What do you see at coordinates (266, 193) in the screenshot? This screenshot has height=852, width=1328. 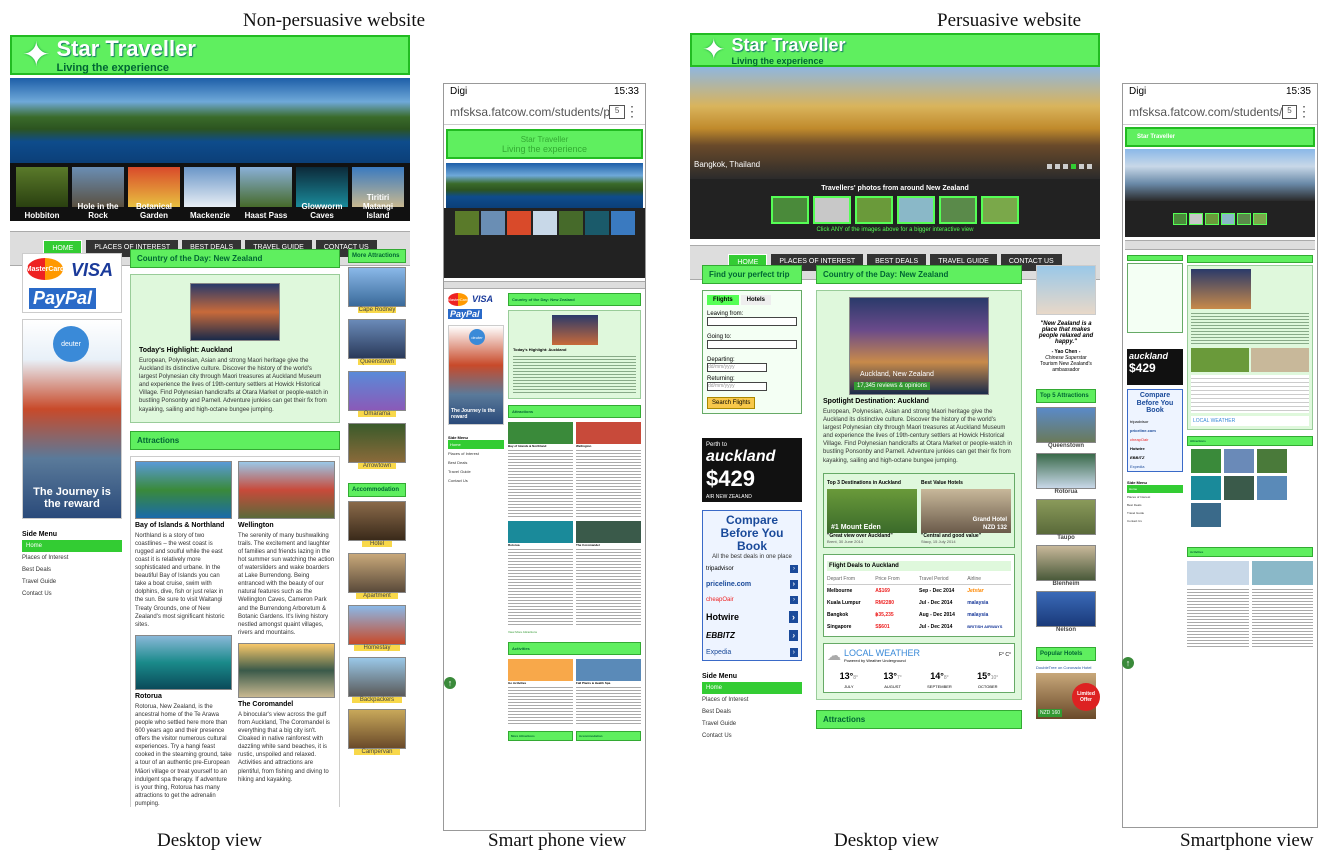 I see `thumb-haast-pass: Haast Pass` at bounding box center [266, 193].